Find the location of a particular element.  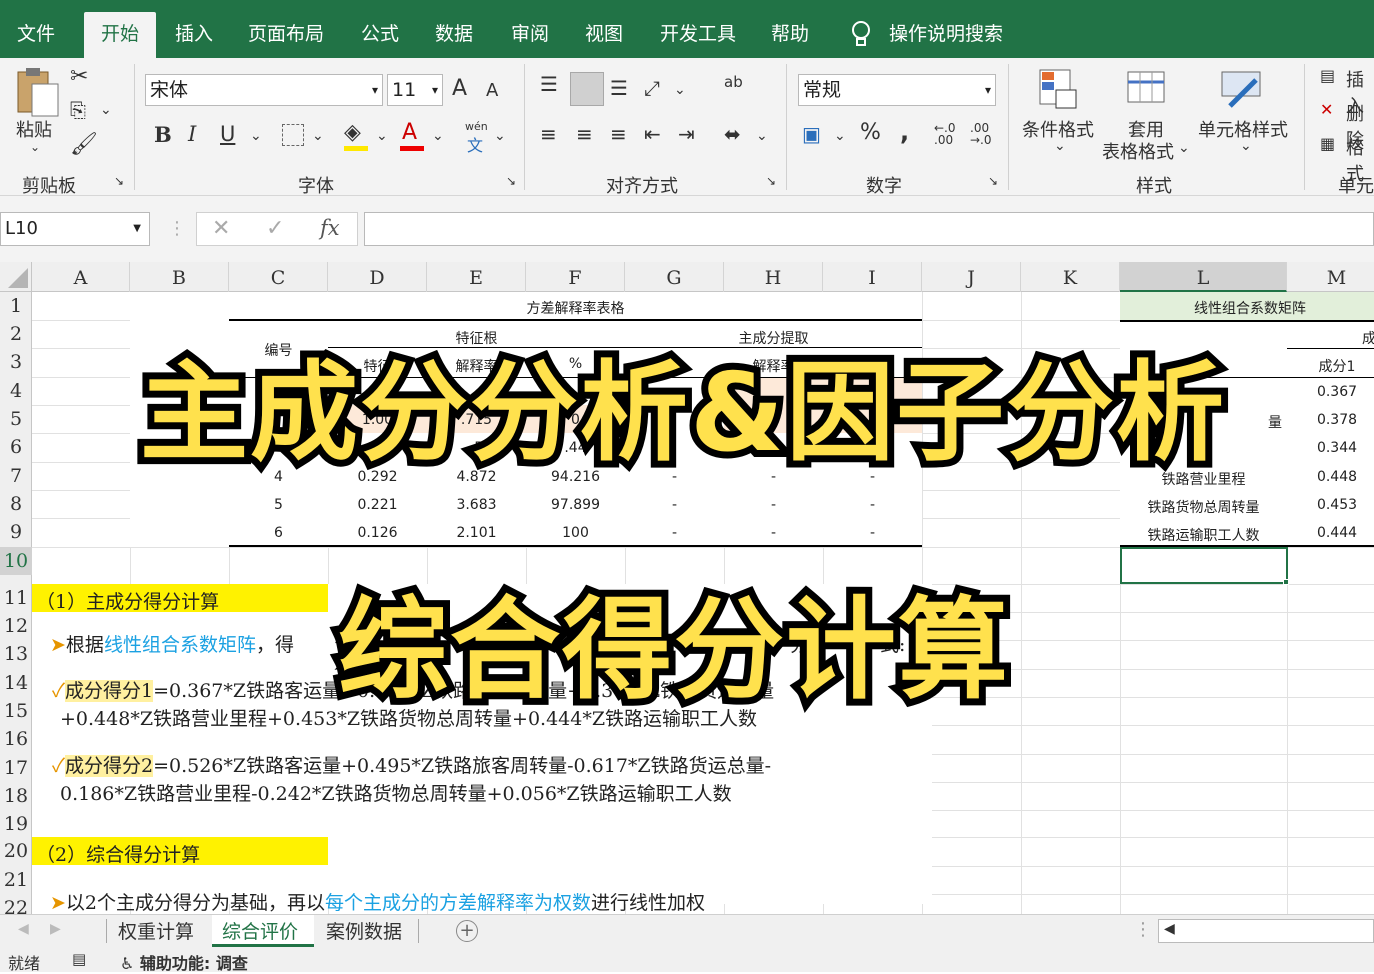

align-right-icon: ≡ is located at coordinates (618, 134).